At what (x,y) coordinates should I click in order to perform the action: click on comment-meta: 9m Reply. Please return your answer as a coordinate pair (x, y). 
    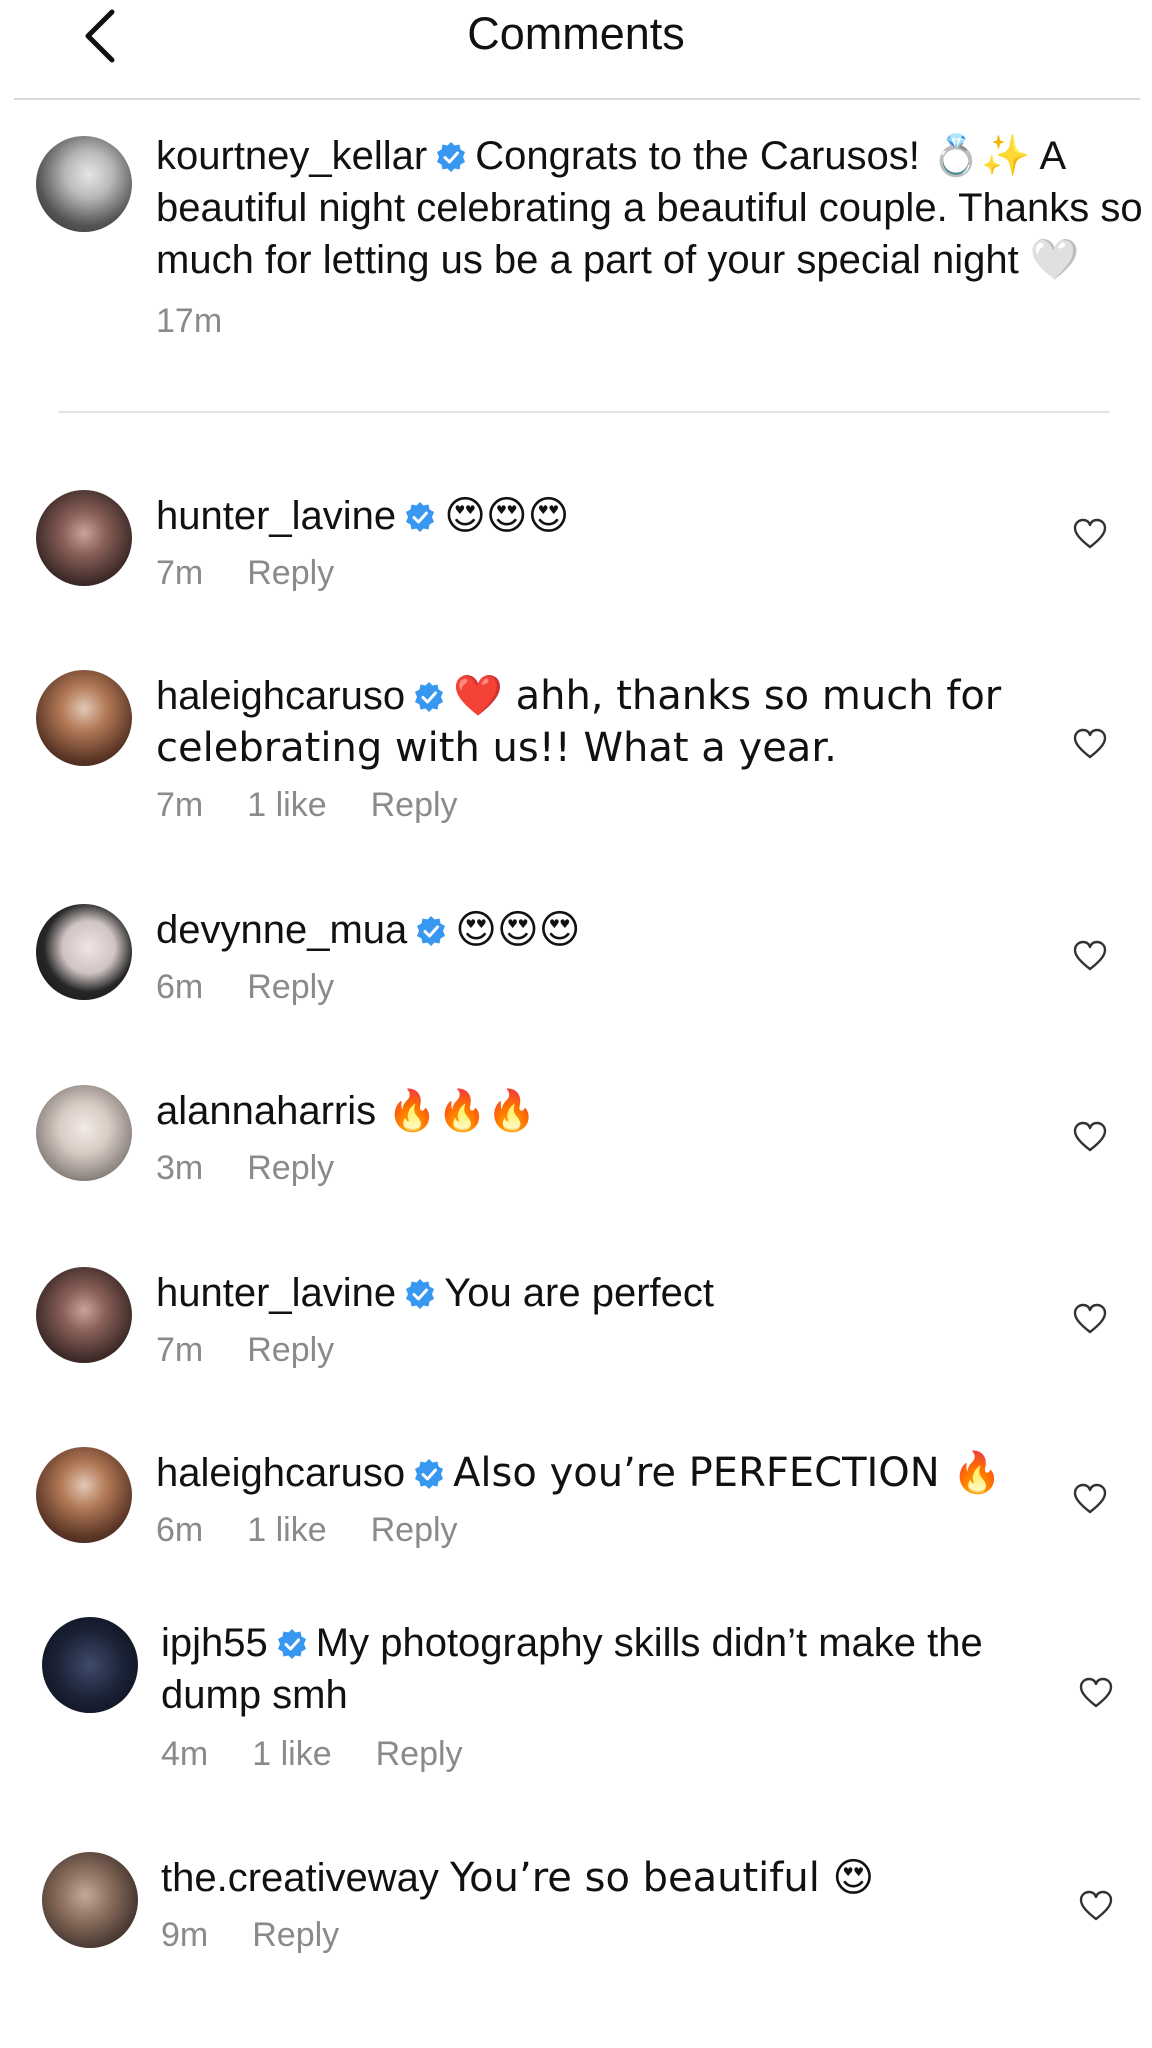
    Looking at the image, I should click on (272, 1935).